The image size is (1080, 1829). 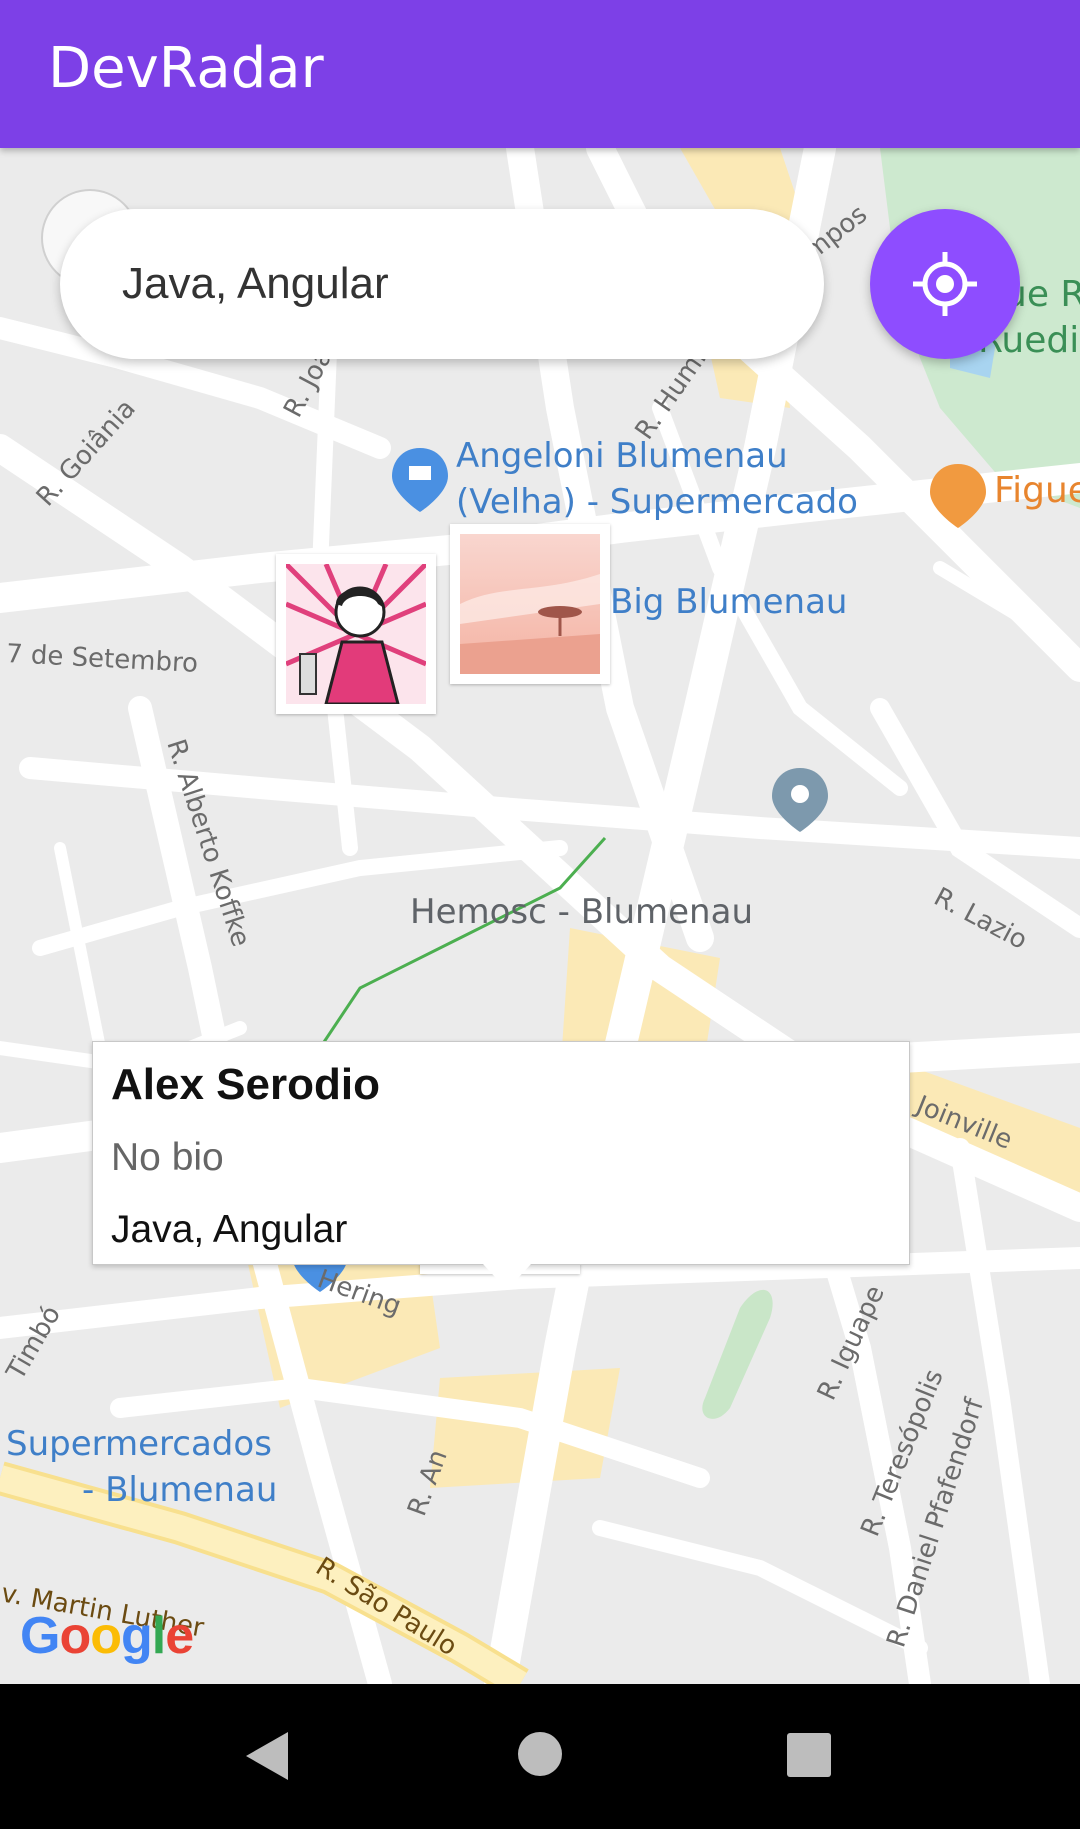 I want to click on system-nav-bar, so click(x=540, y=1756).